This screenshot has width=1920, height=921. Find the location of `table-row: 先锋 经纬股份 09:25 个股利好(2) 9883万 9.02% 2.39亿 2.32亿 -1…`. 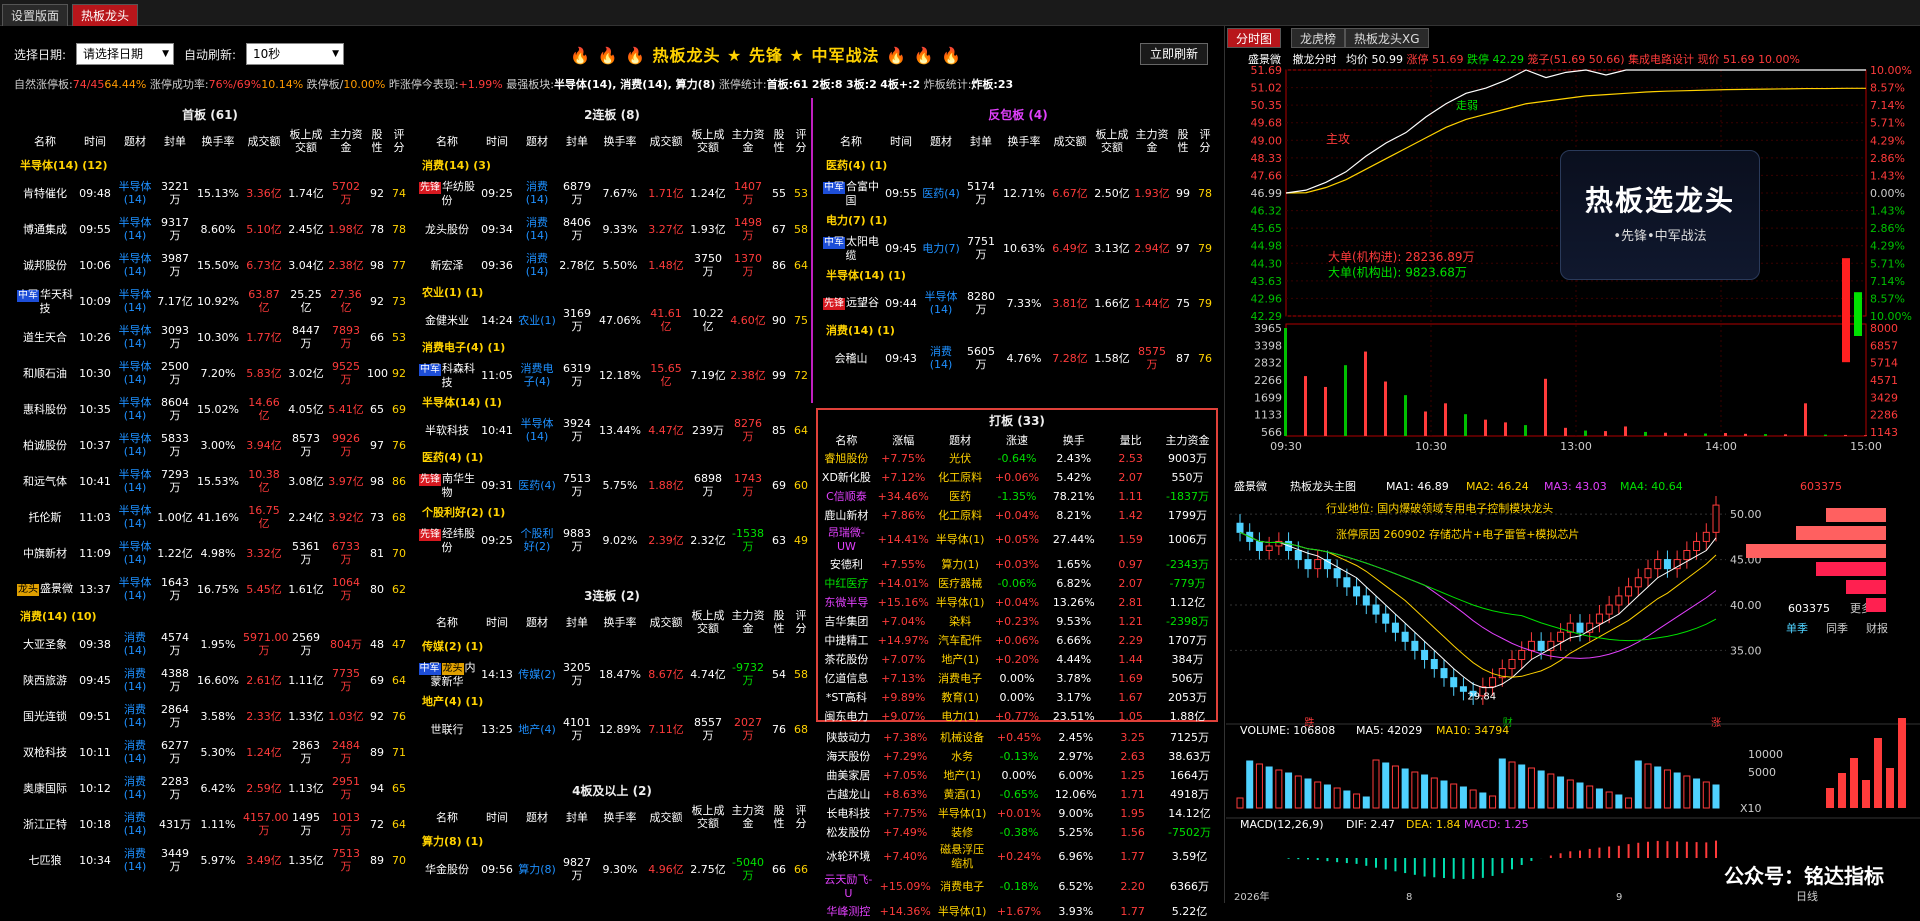

table-row: 先锋 经纬股份 09:25 个股利好(2) 9883万 9.02% 2.39亿 2.32亿 -1… is located at coordinates (612, 540).